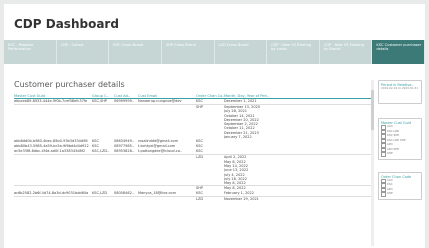 The width and height of the screenshot is (429, 248). What do you see at coordinates (400, 88) in the screenshot?
I see `filter-range: 2019-02-01 to 2023-01-31` at bounding box center [400, 88].